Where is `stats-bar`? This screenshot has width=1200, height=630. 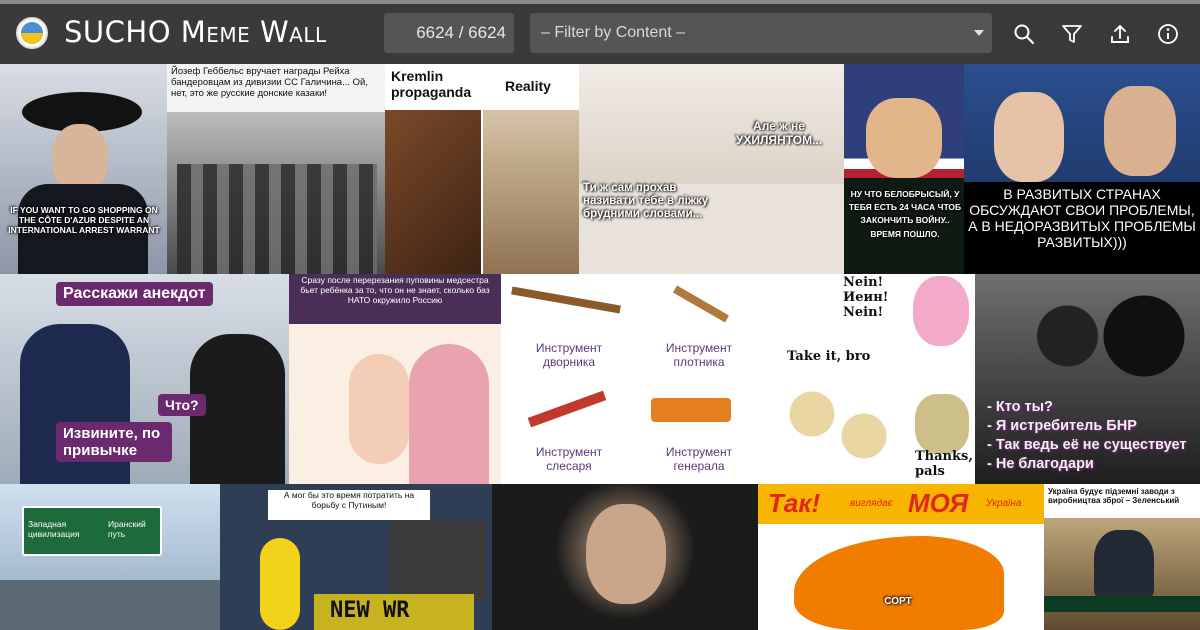 stats-bar is located at coordinates (1122, 604).